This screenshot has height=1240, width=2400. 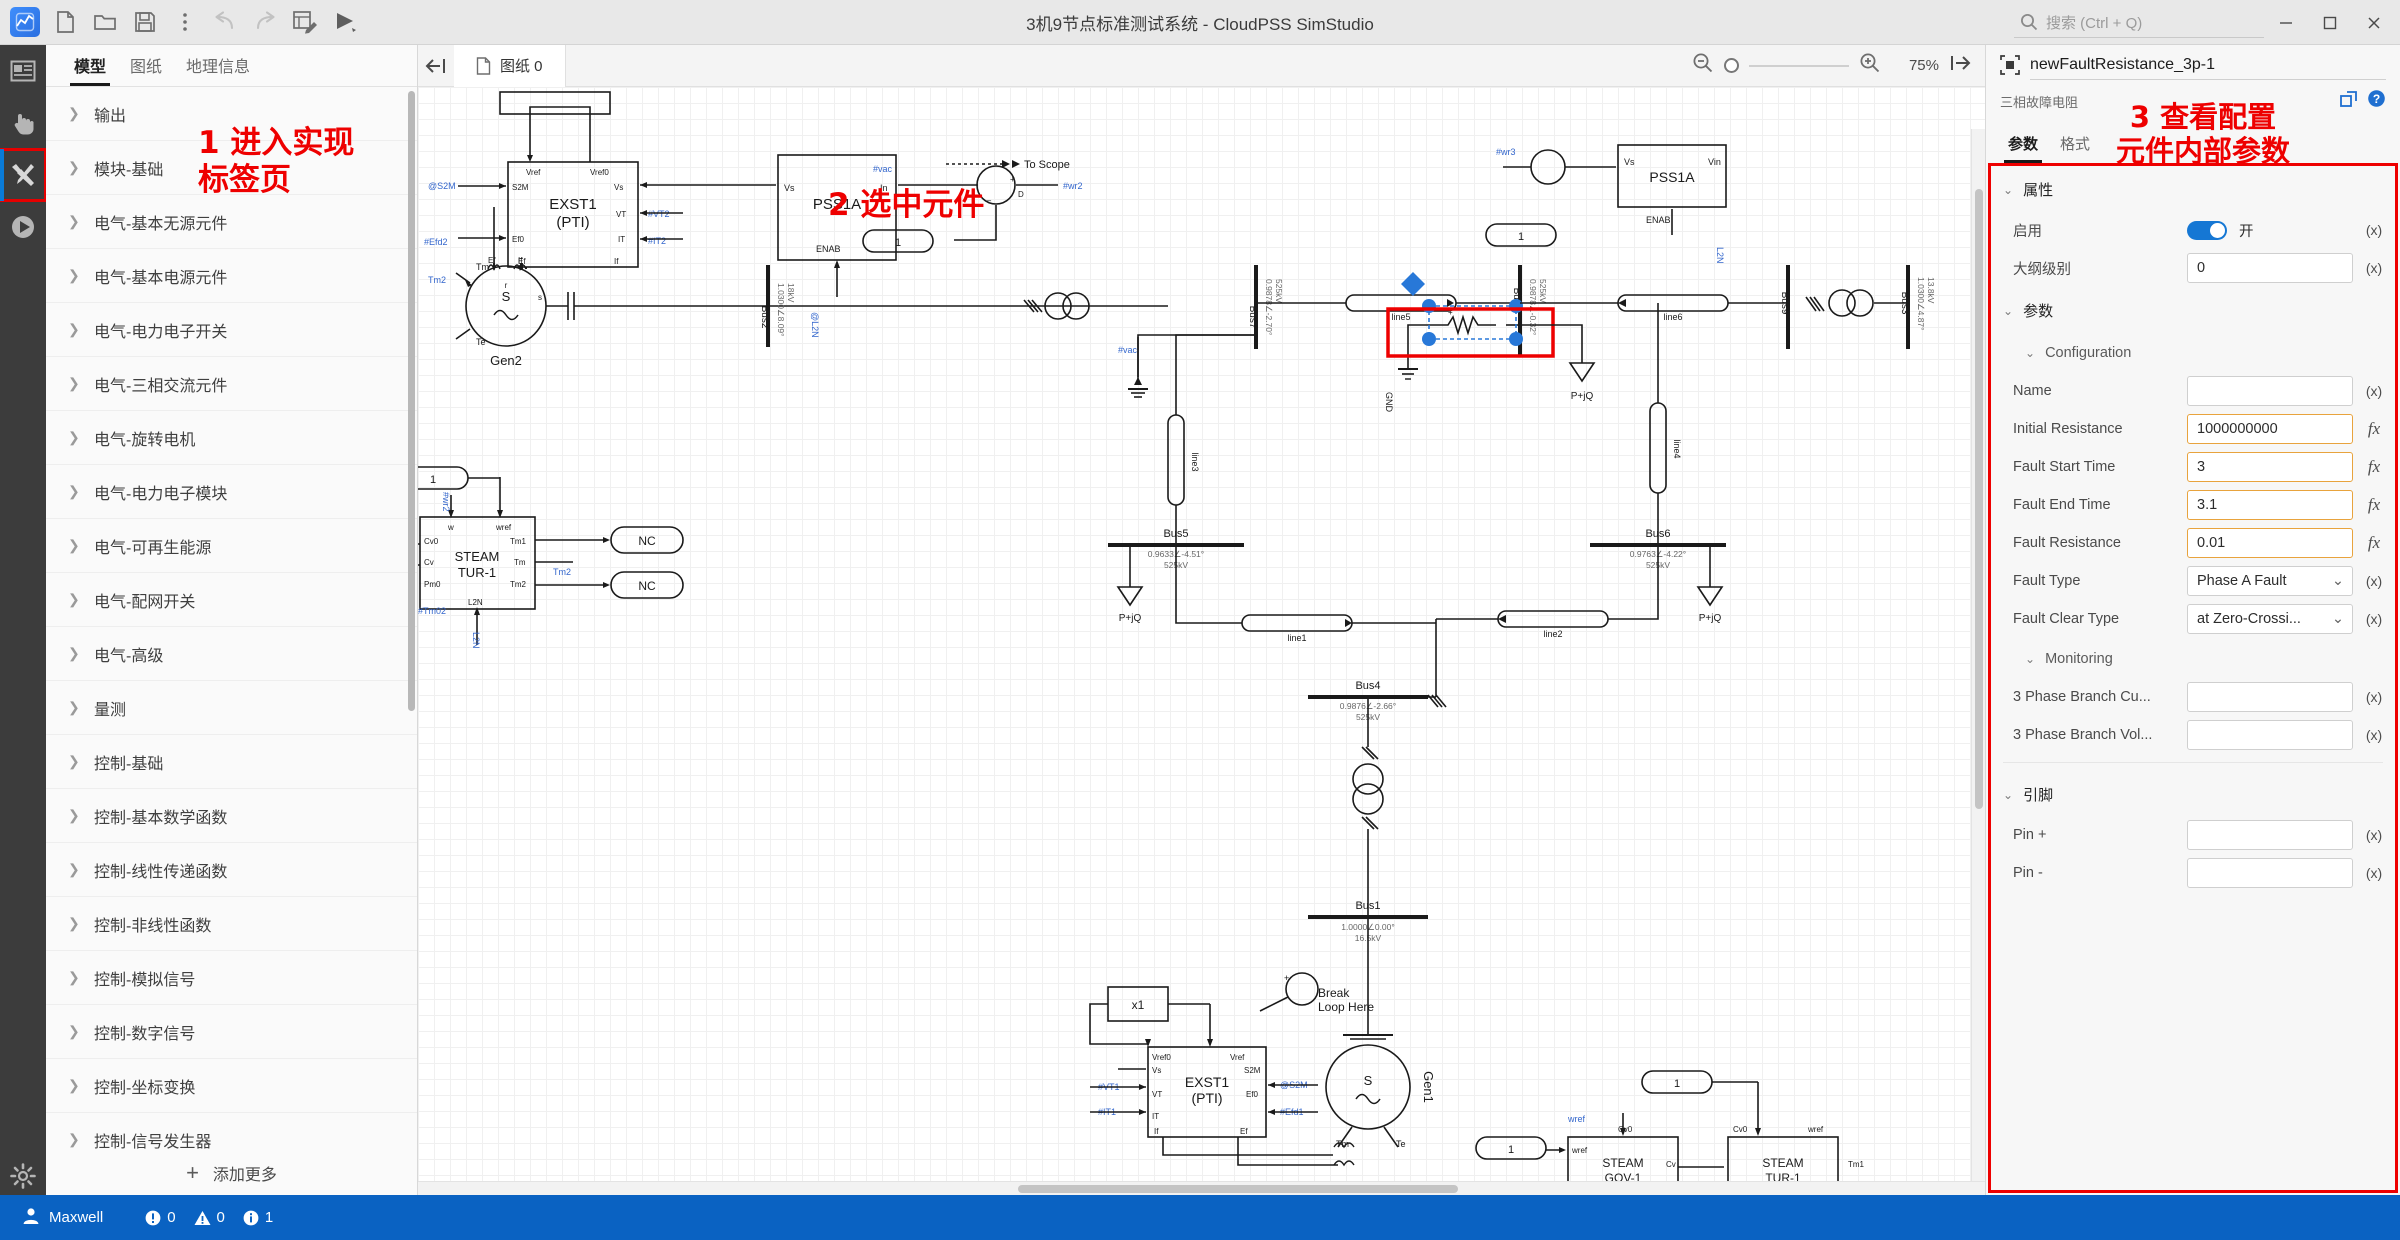 What do you see at coordinates (231, 222) in the screenshot?
I see `tree-item-2: ❯ 电气-基本无源元件` at bounding box center [231, 222].